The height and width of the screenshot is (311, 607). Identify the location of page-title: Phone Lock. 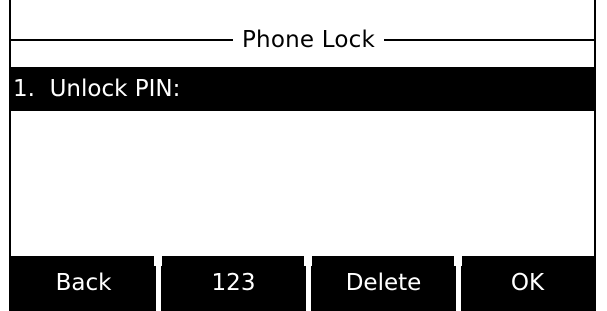
(308, 40).